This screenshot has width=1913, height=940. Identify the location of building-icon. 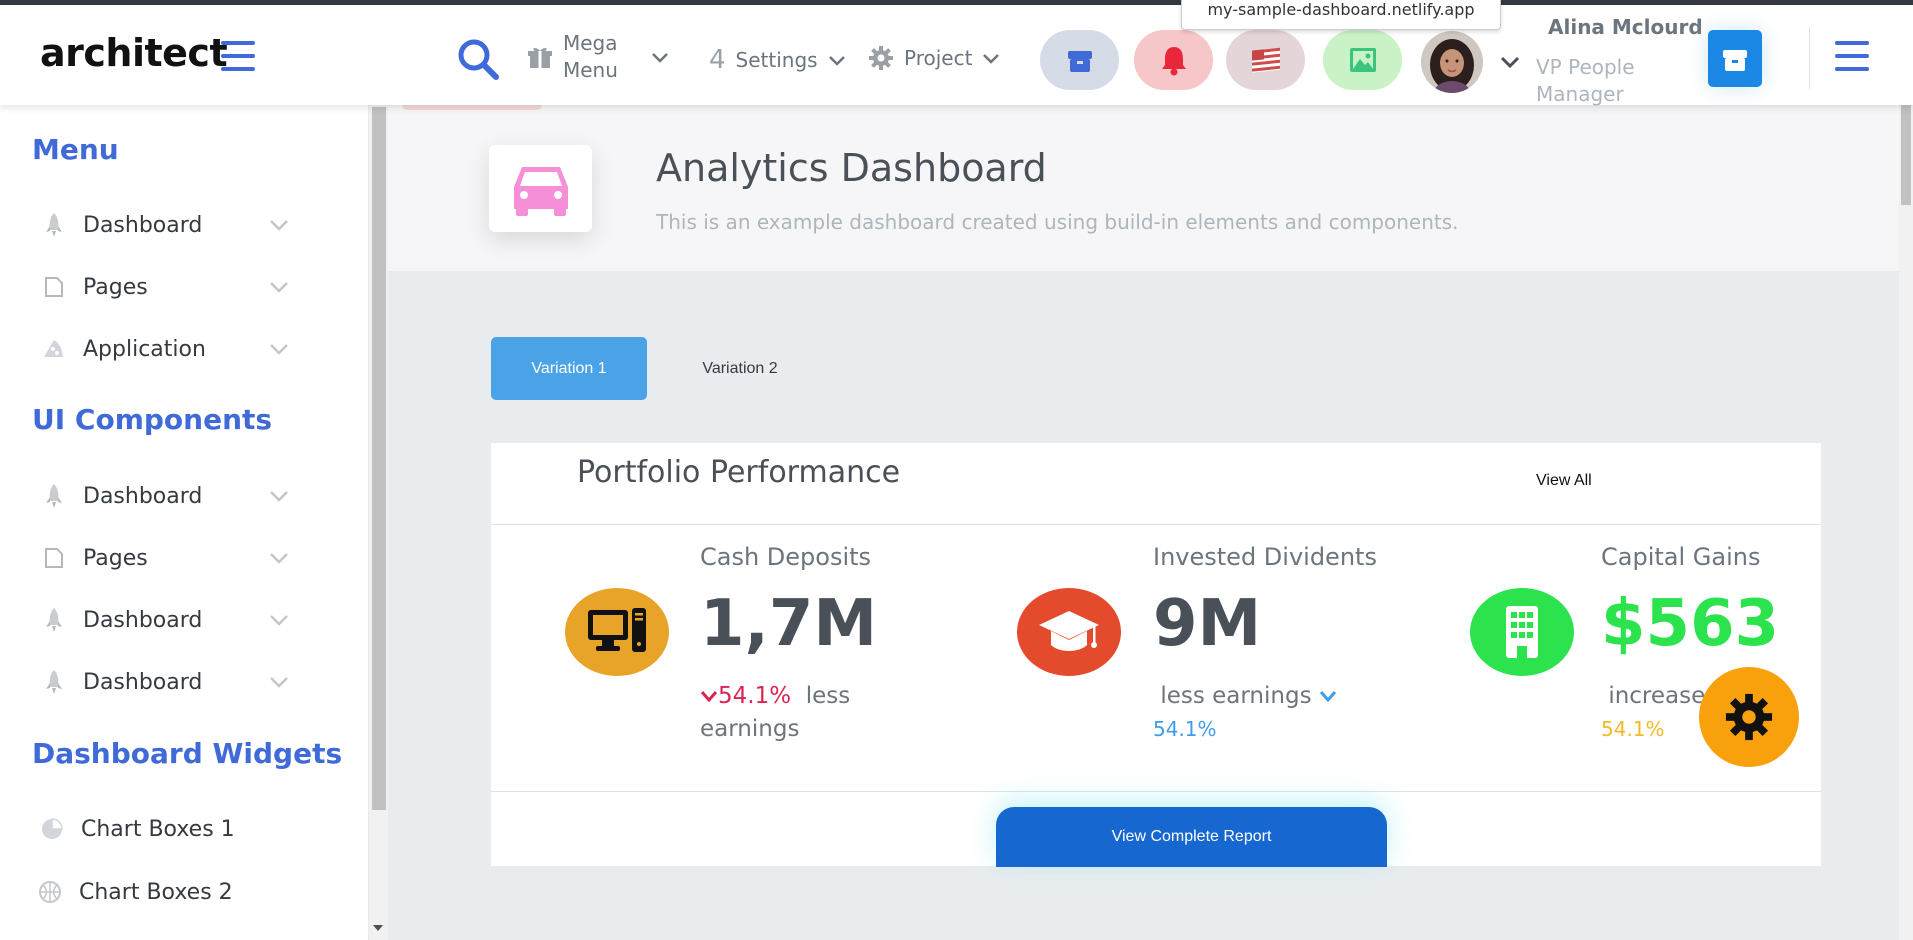
(1522, 632).